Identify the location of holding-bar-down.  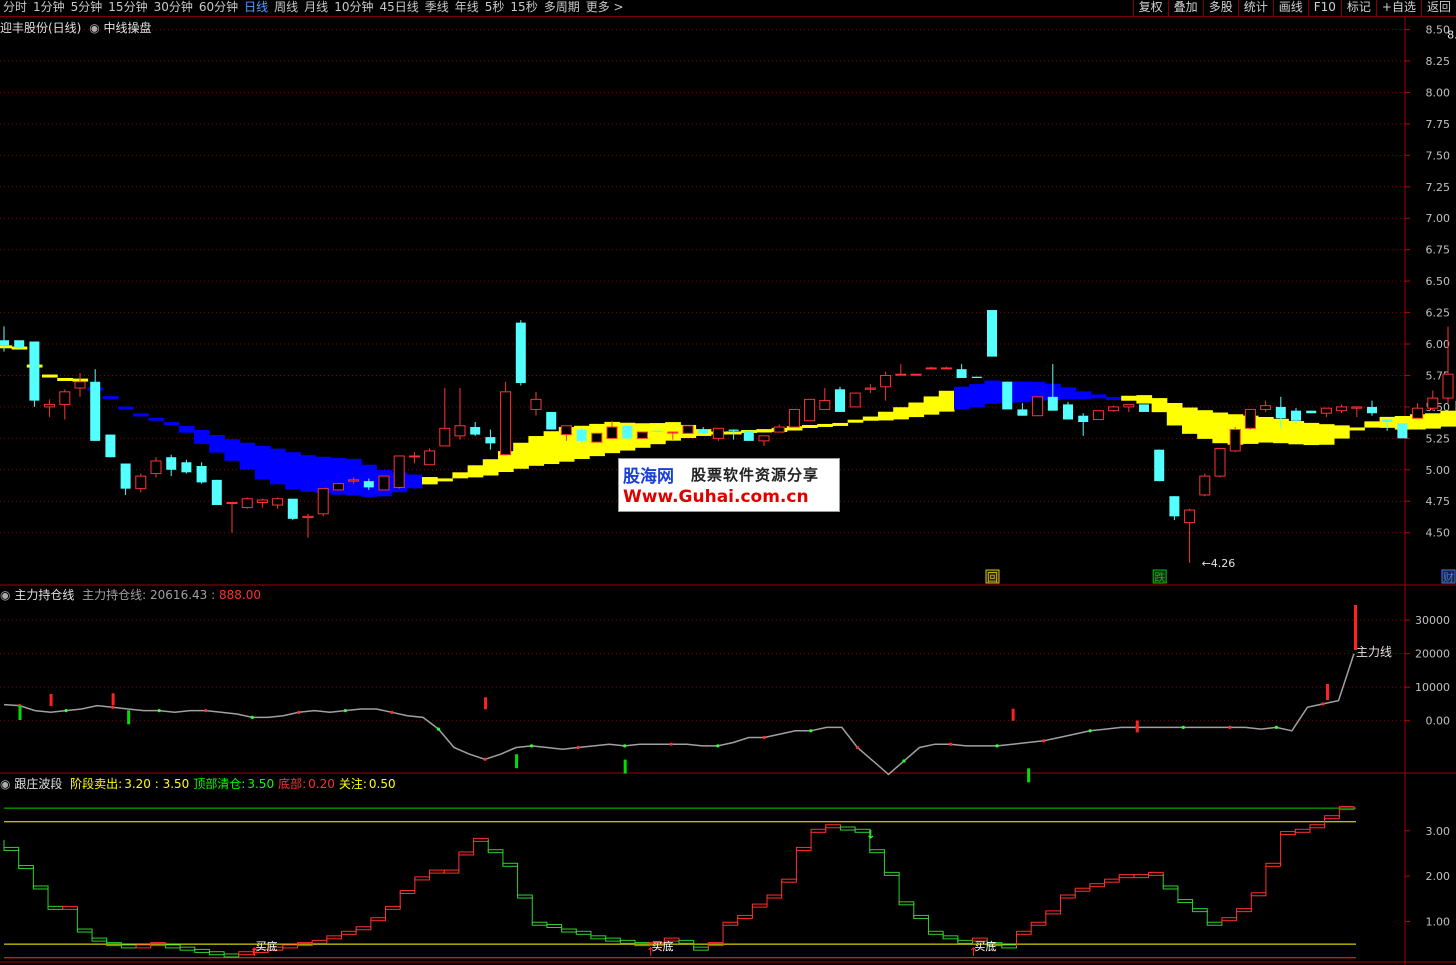
(625, 766).